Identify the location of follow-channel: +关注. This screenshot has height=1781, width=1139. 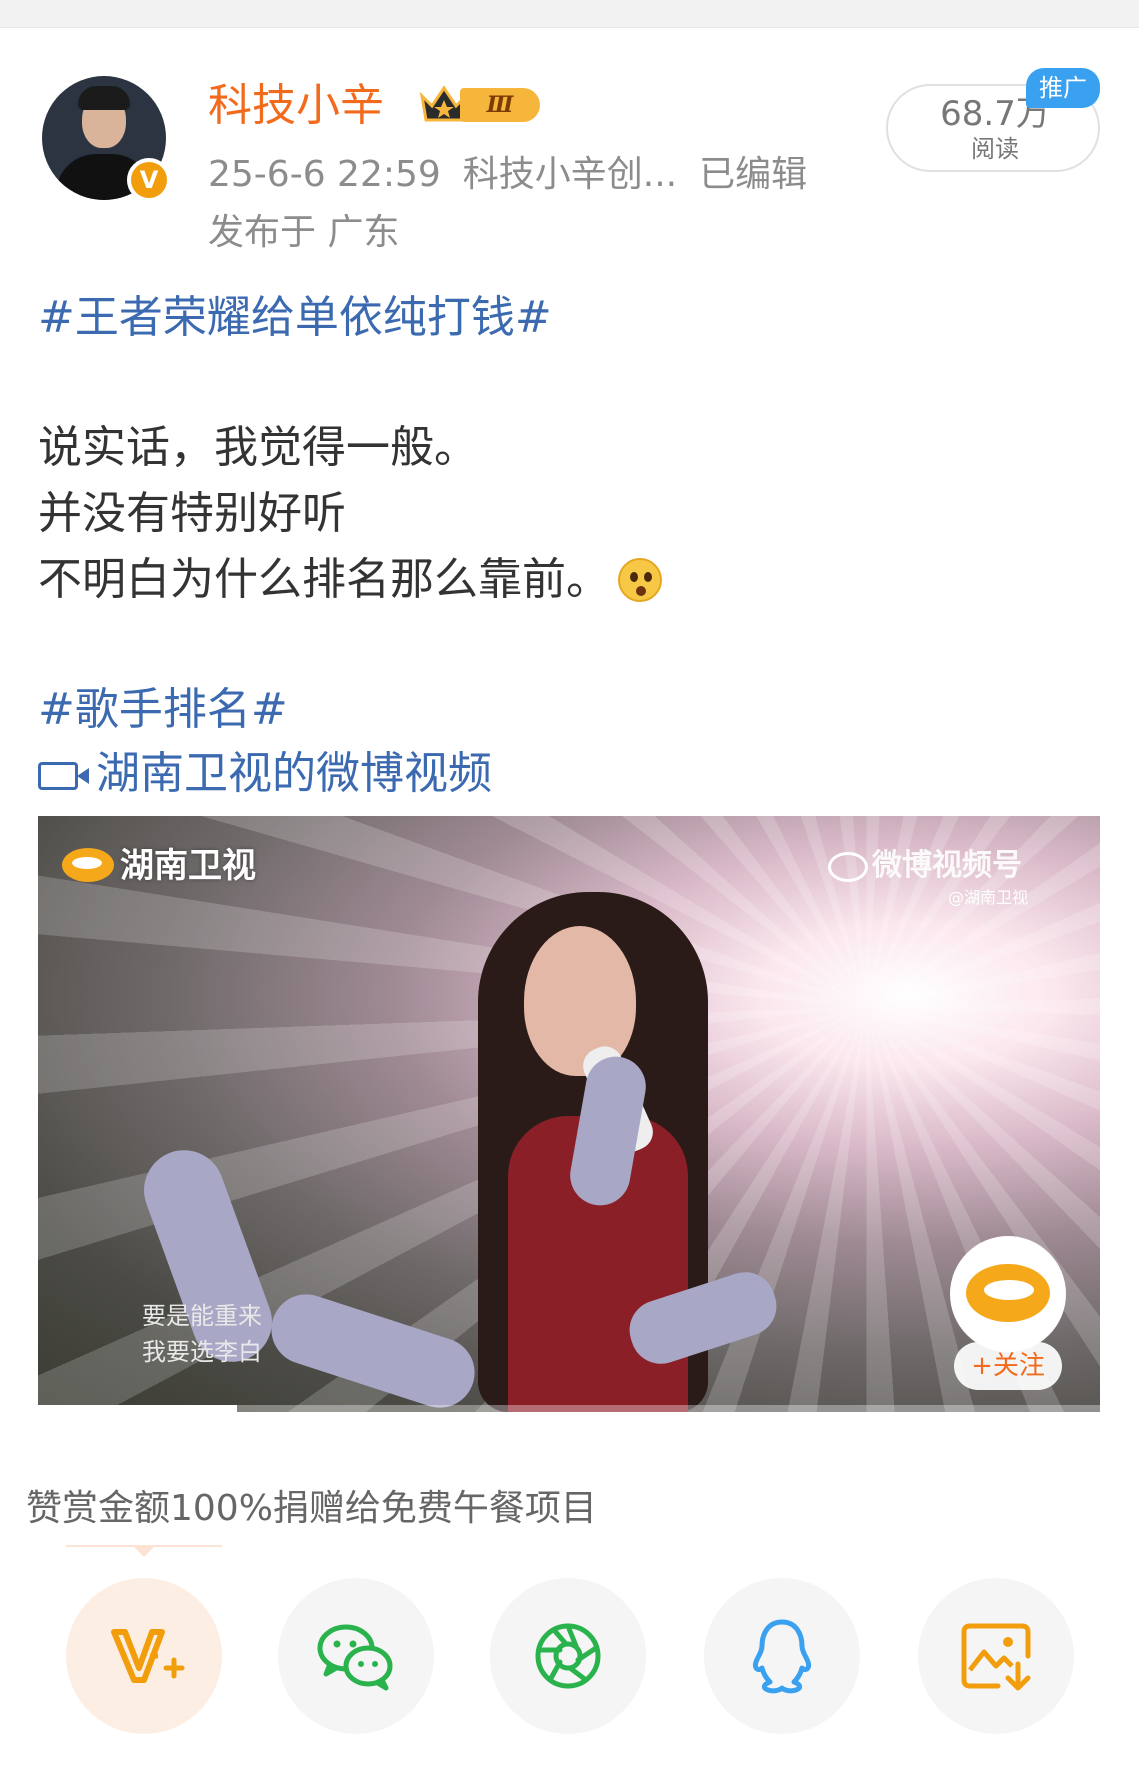
(1008, 1316).